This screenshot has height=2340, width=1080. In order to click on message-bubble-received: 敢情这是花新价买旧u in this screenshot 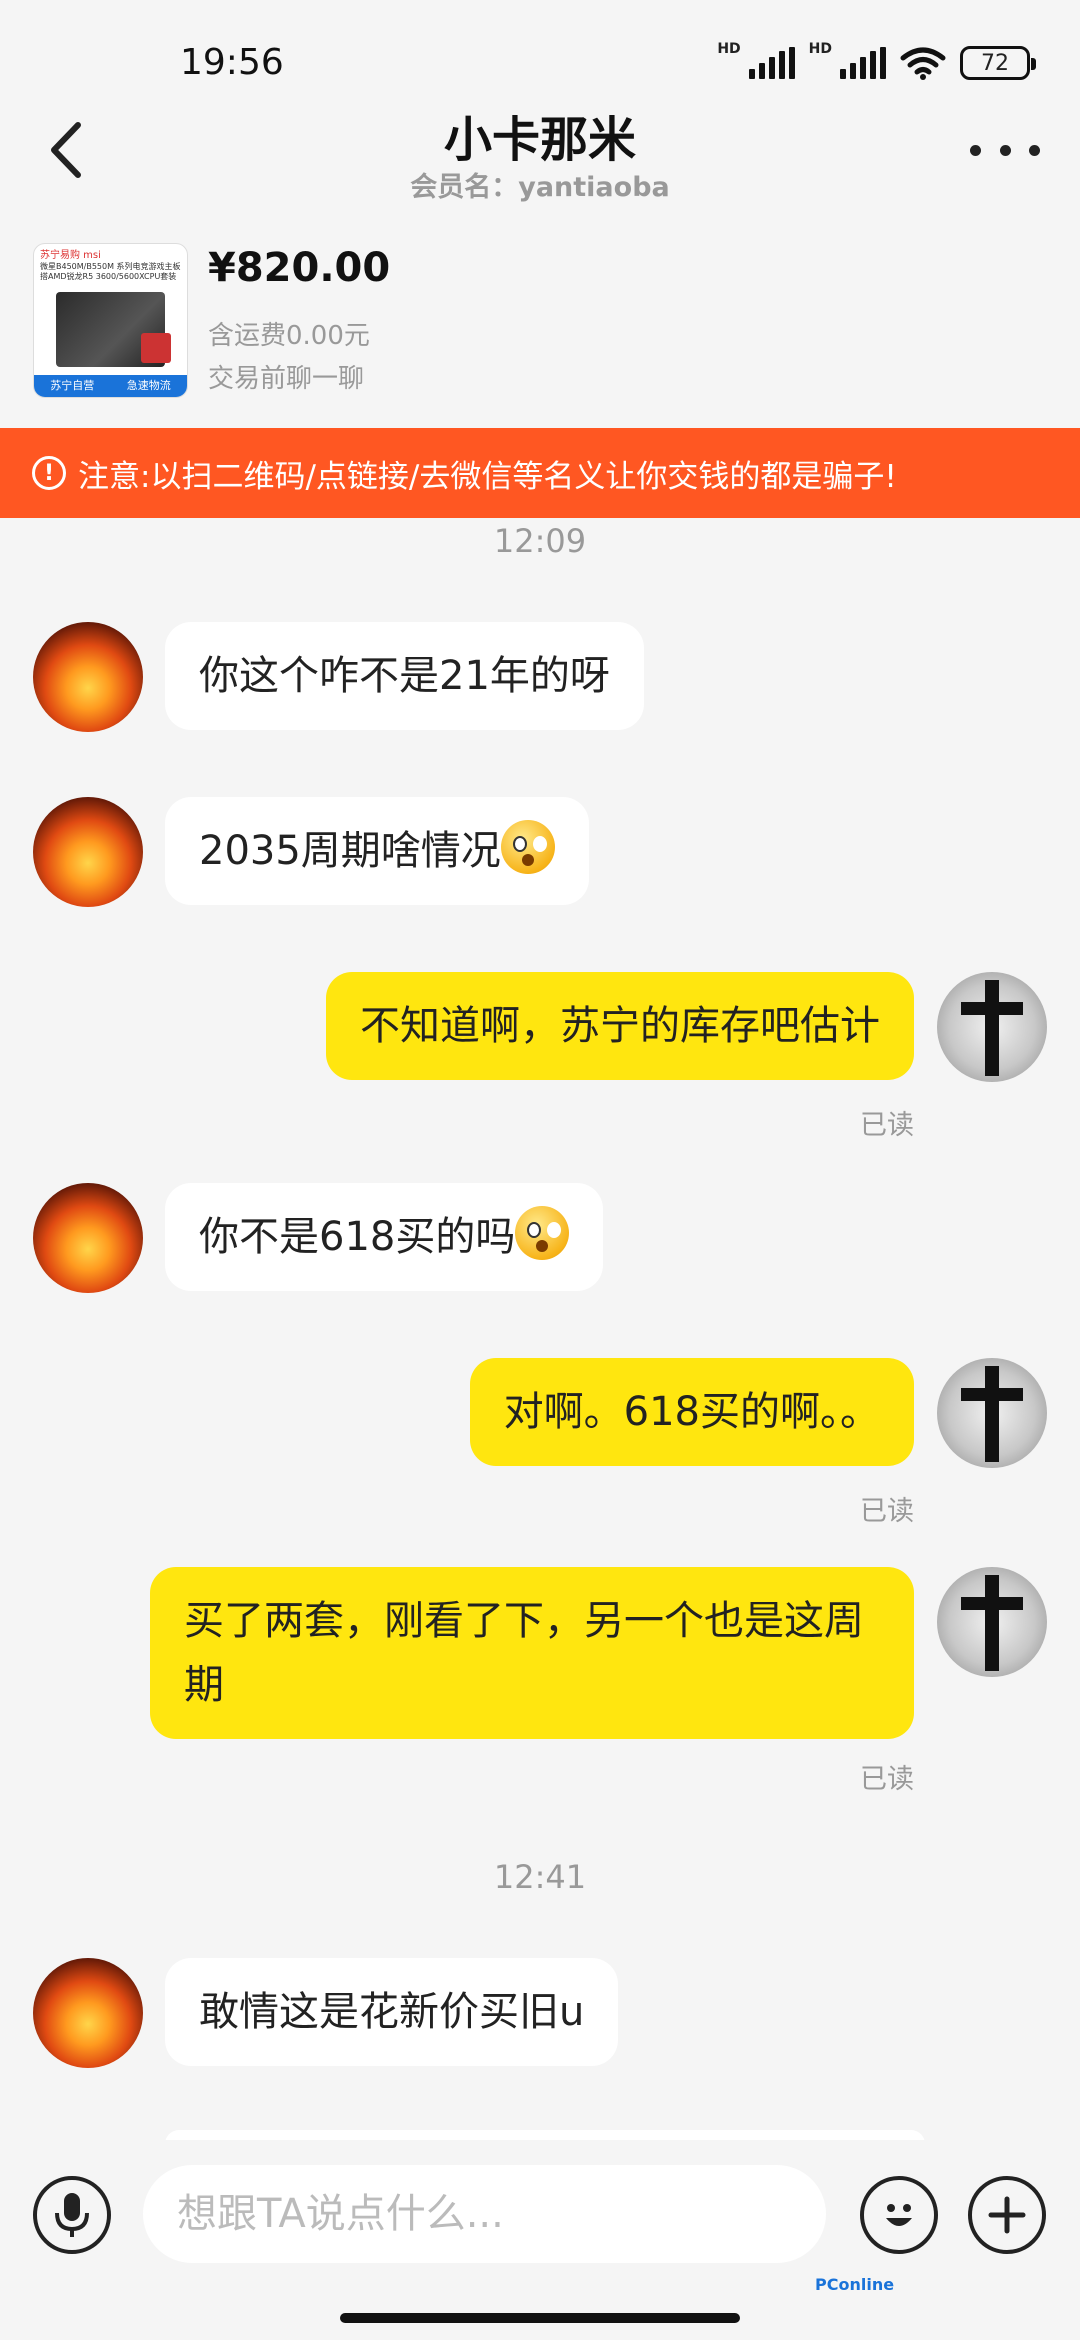, I will do `click(392, 2012)`.